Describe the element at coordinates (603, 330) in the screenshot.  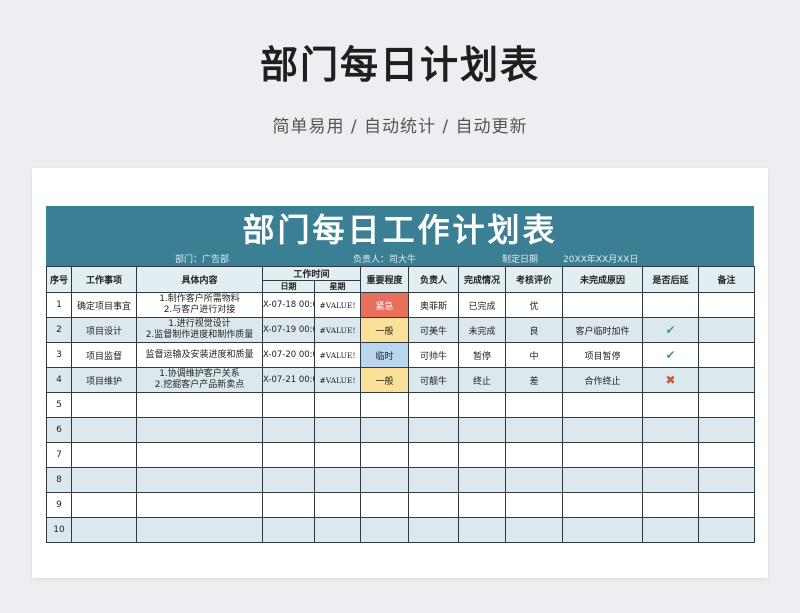
I see `cell-reason: 客户临时加件` at that location.